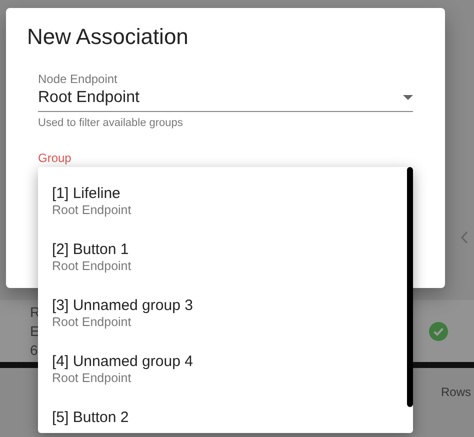  I want to click on menu-item: [5] Button 2, so click(221, 412).